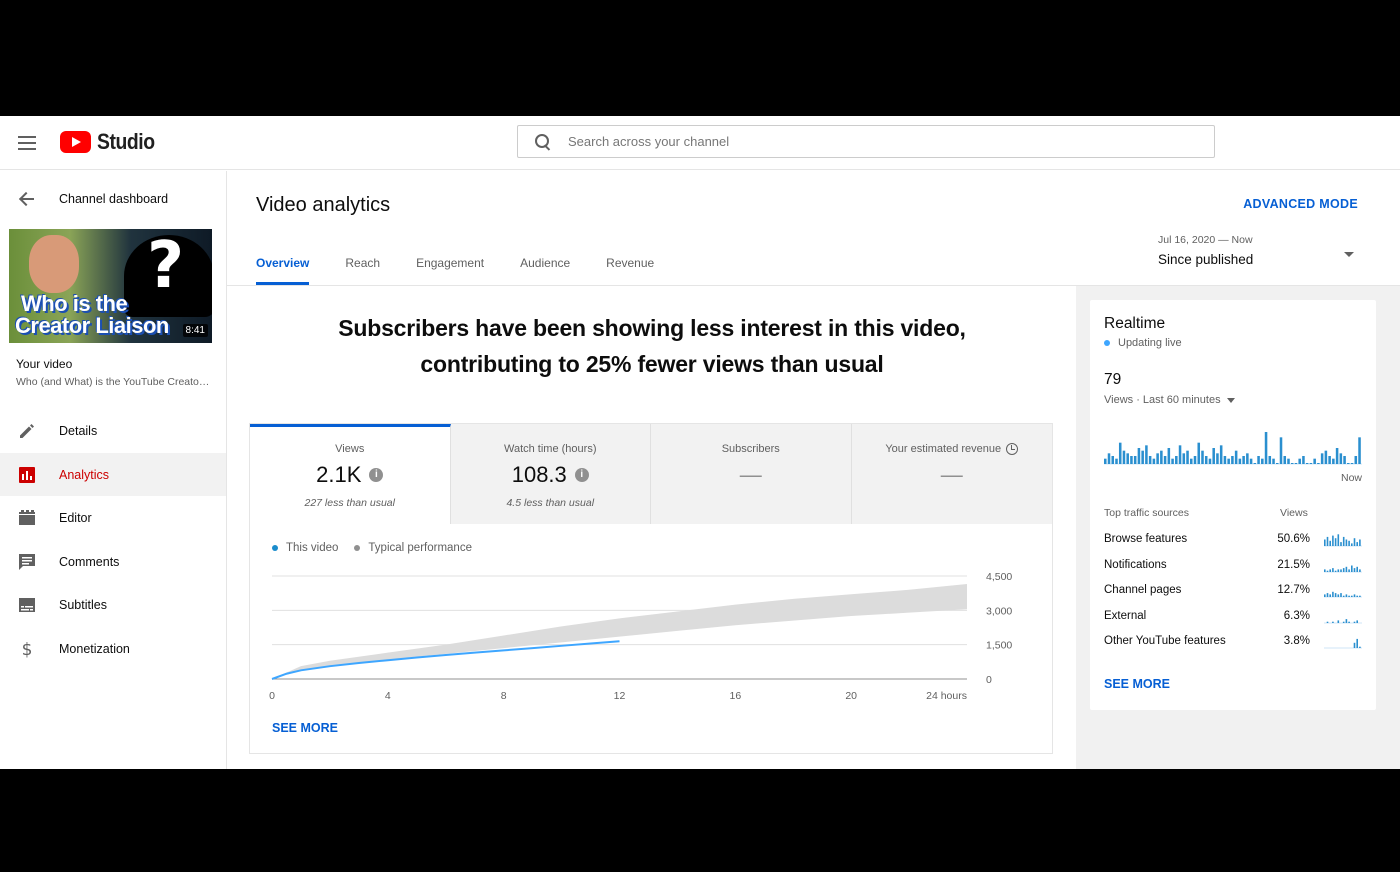 The image size is (1400, 872). What do you see at coordinates (1012, 449) in the screenshot?
I see `clock-icon` at bounding box center [1012, 449].